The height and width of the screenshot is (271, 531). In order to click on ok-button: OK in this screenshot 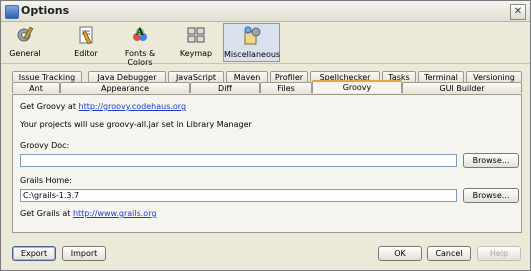, I will do `click(400, 253)`.